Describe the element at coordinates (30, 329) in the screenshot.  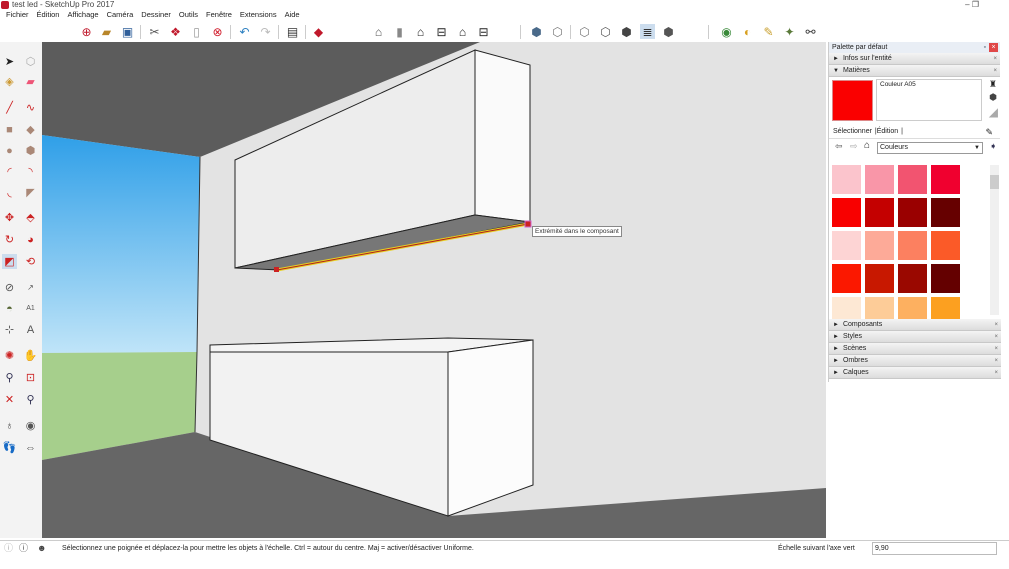
I see `3d-text-icon: A` at that location.